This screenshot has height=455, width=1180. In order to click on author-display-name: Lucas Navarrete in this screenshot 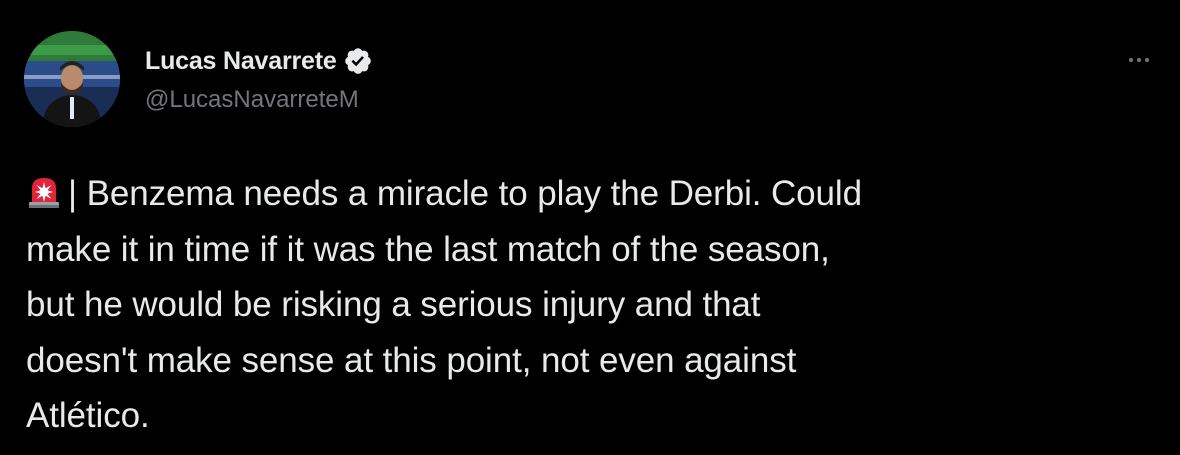, I will do `click(241, 61)`.